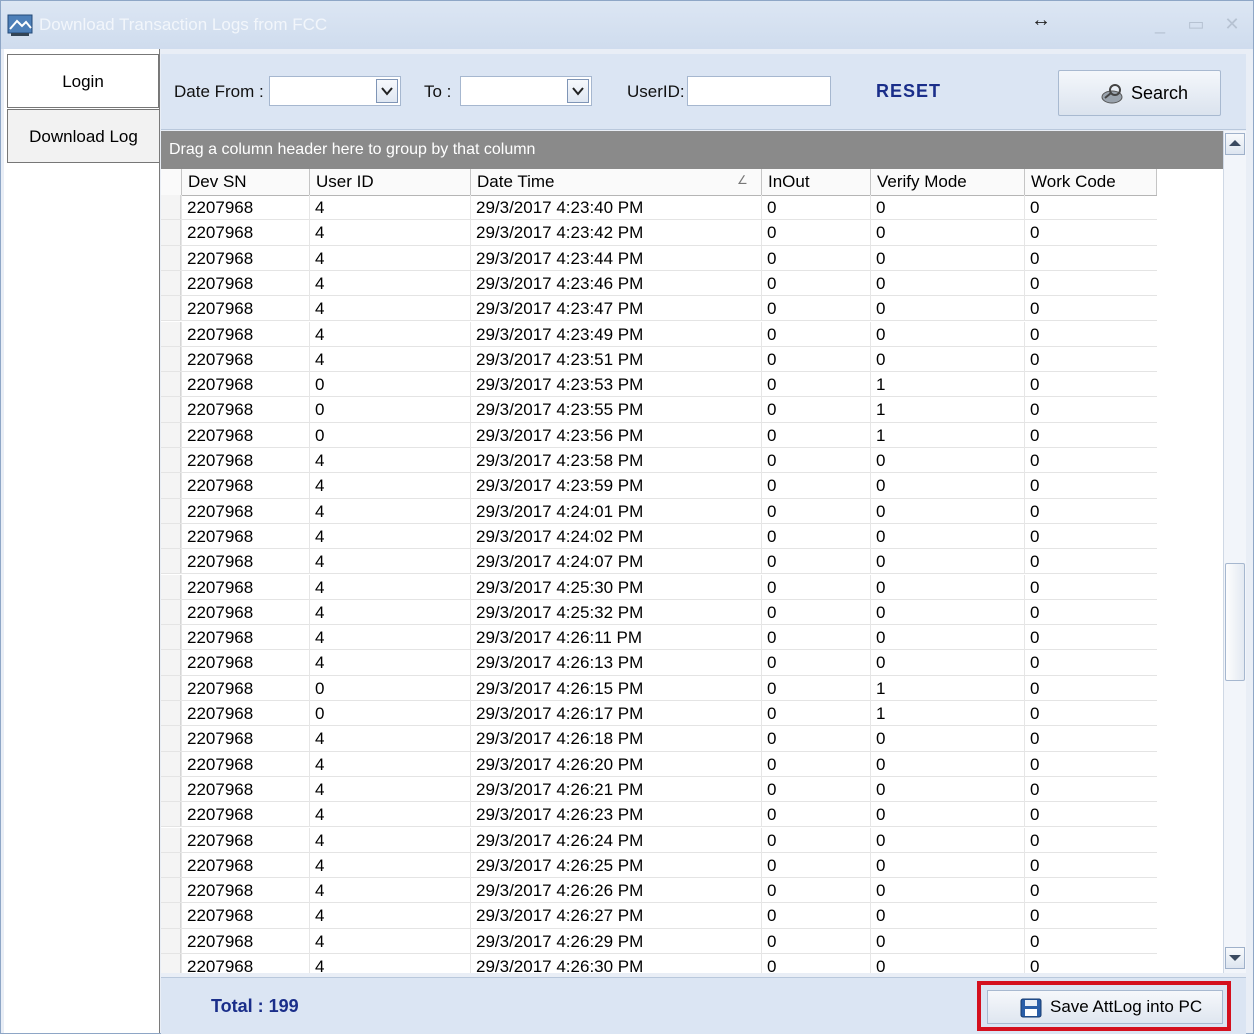 The height and width of the screenshot is (1034, 1254). I want to click on table-row: 2207968 4 29/3/2017 4:23:47 PM 0 0 0, so click(659, 309).